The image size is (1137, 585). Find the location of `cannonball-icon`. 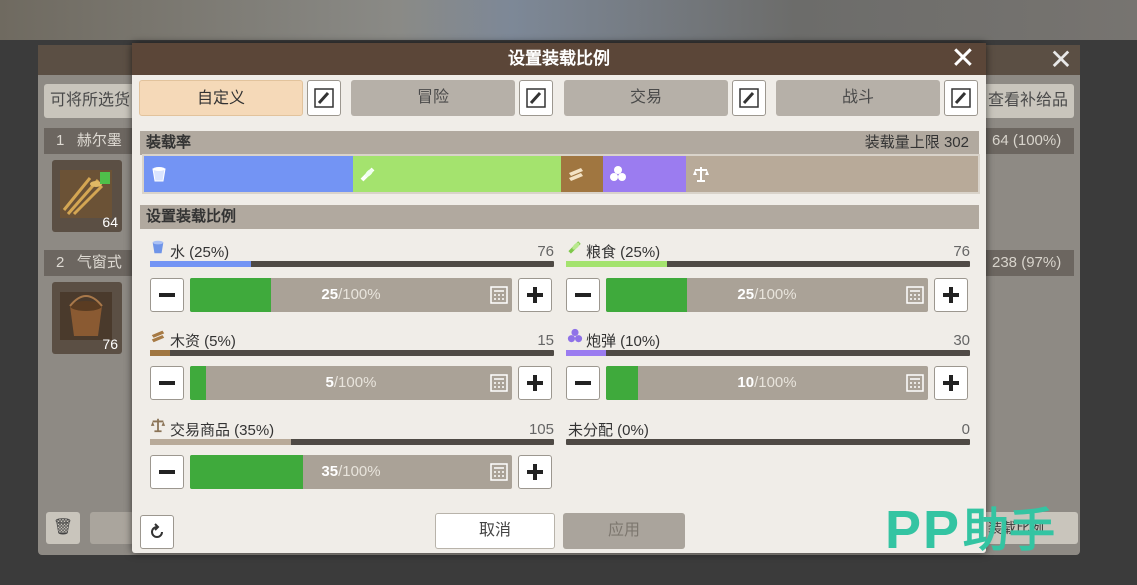

cannonball-icon is located at coordinates (575, 335).